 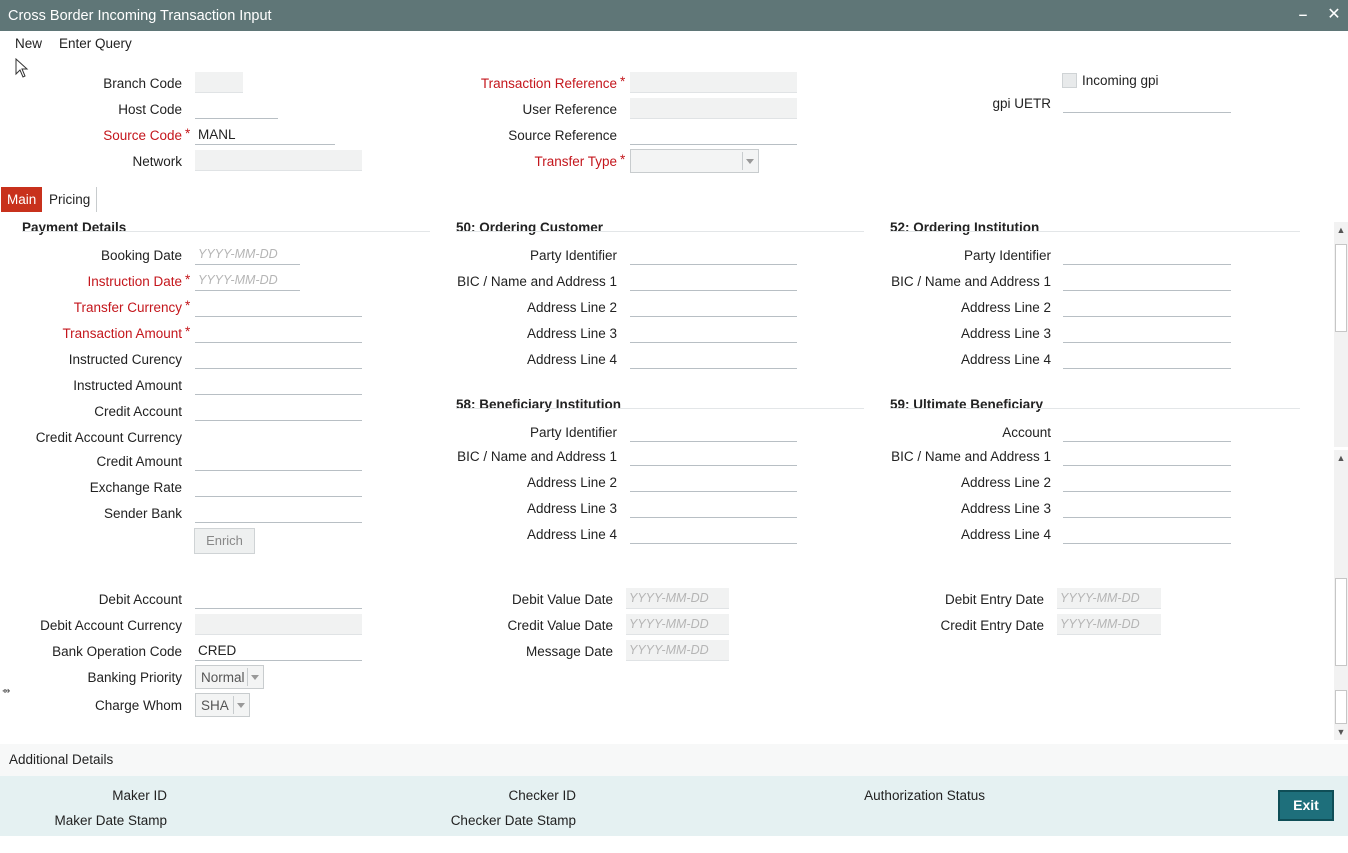 I want to click on user-reference-label: User Reference, so click(x=569, y=109).